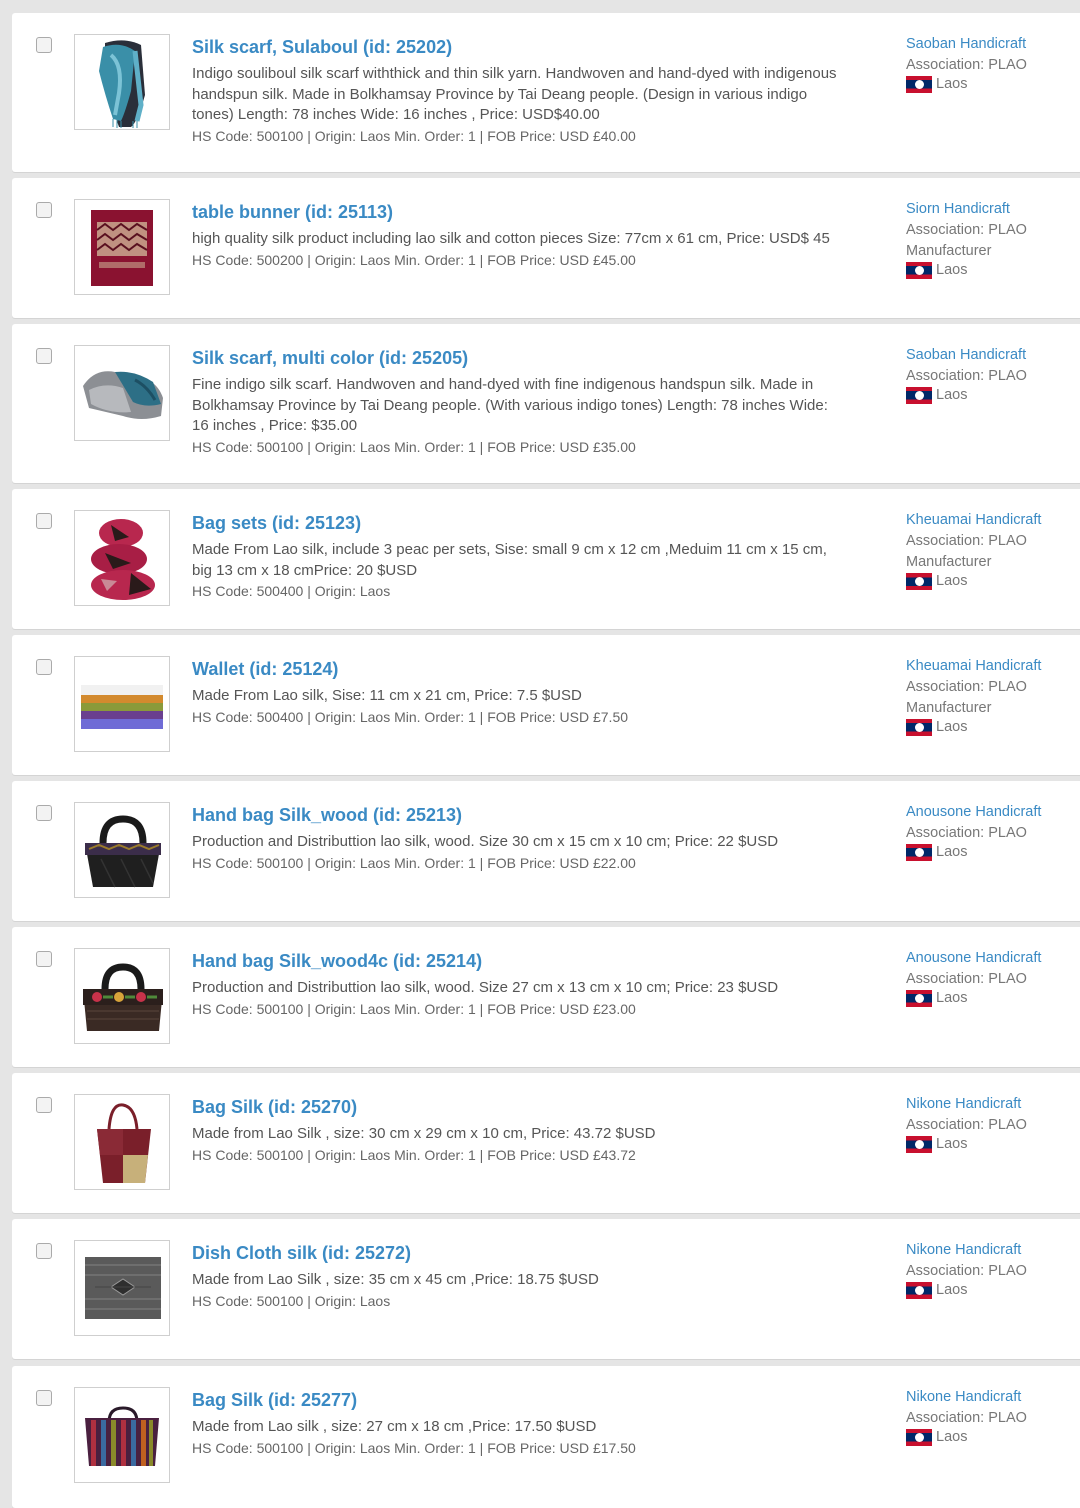 This screenshot has width=1080, height=1508. Describe the element at coordinates (991, 209) in the screenshot. I see `seller-link: Siorn Handicraft` at that location.